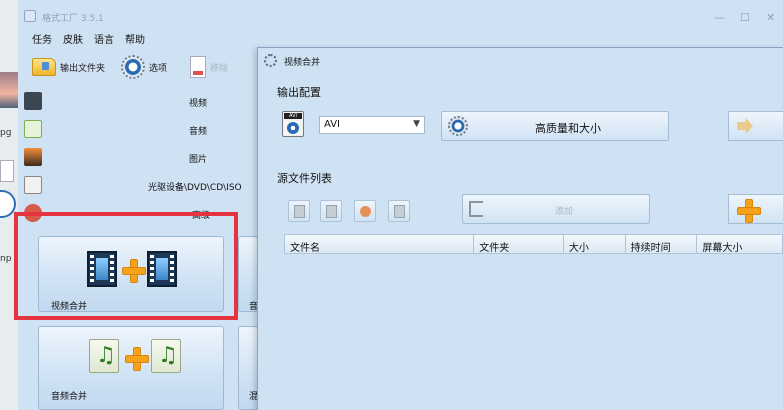  I want to click on app-title: 格式工厂 3.5.1, so click(73, 19).